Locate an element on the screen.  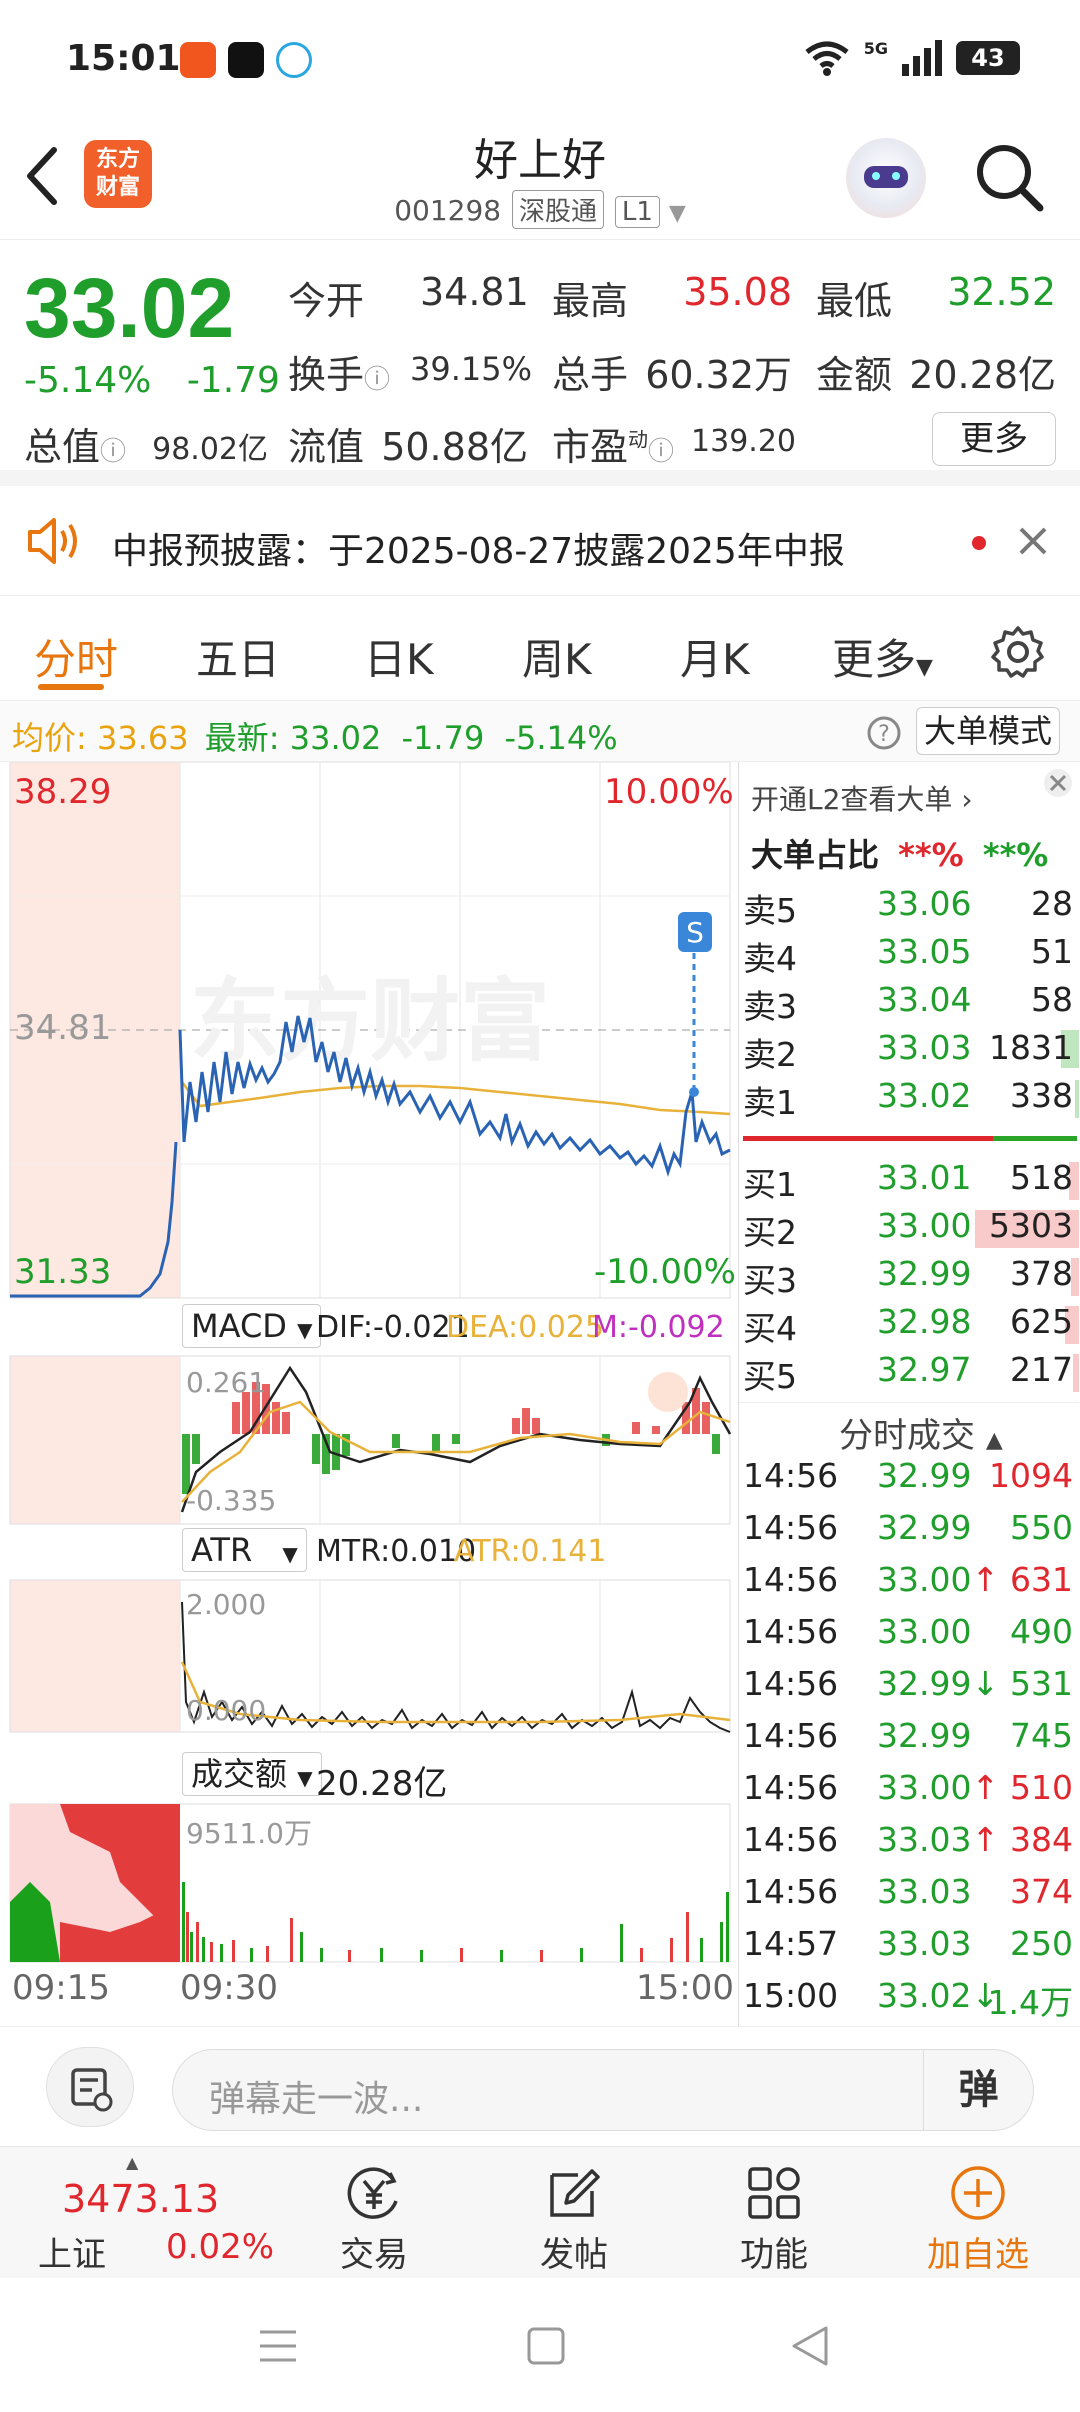
search-icon is located at coordinates (1010, 178).